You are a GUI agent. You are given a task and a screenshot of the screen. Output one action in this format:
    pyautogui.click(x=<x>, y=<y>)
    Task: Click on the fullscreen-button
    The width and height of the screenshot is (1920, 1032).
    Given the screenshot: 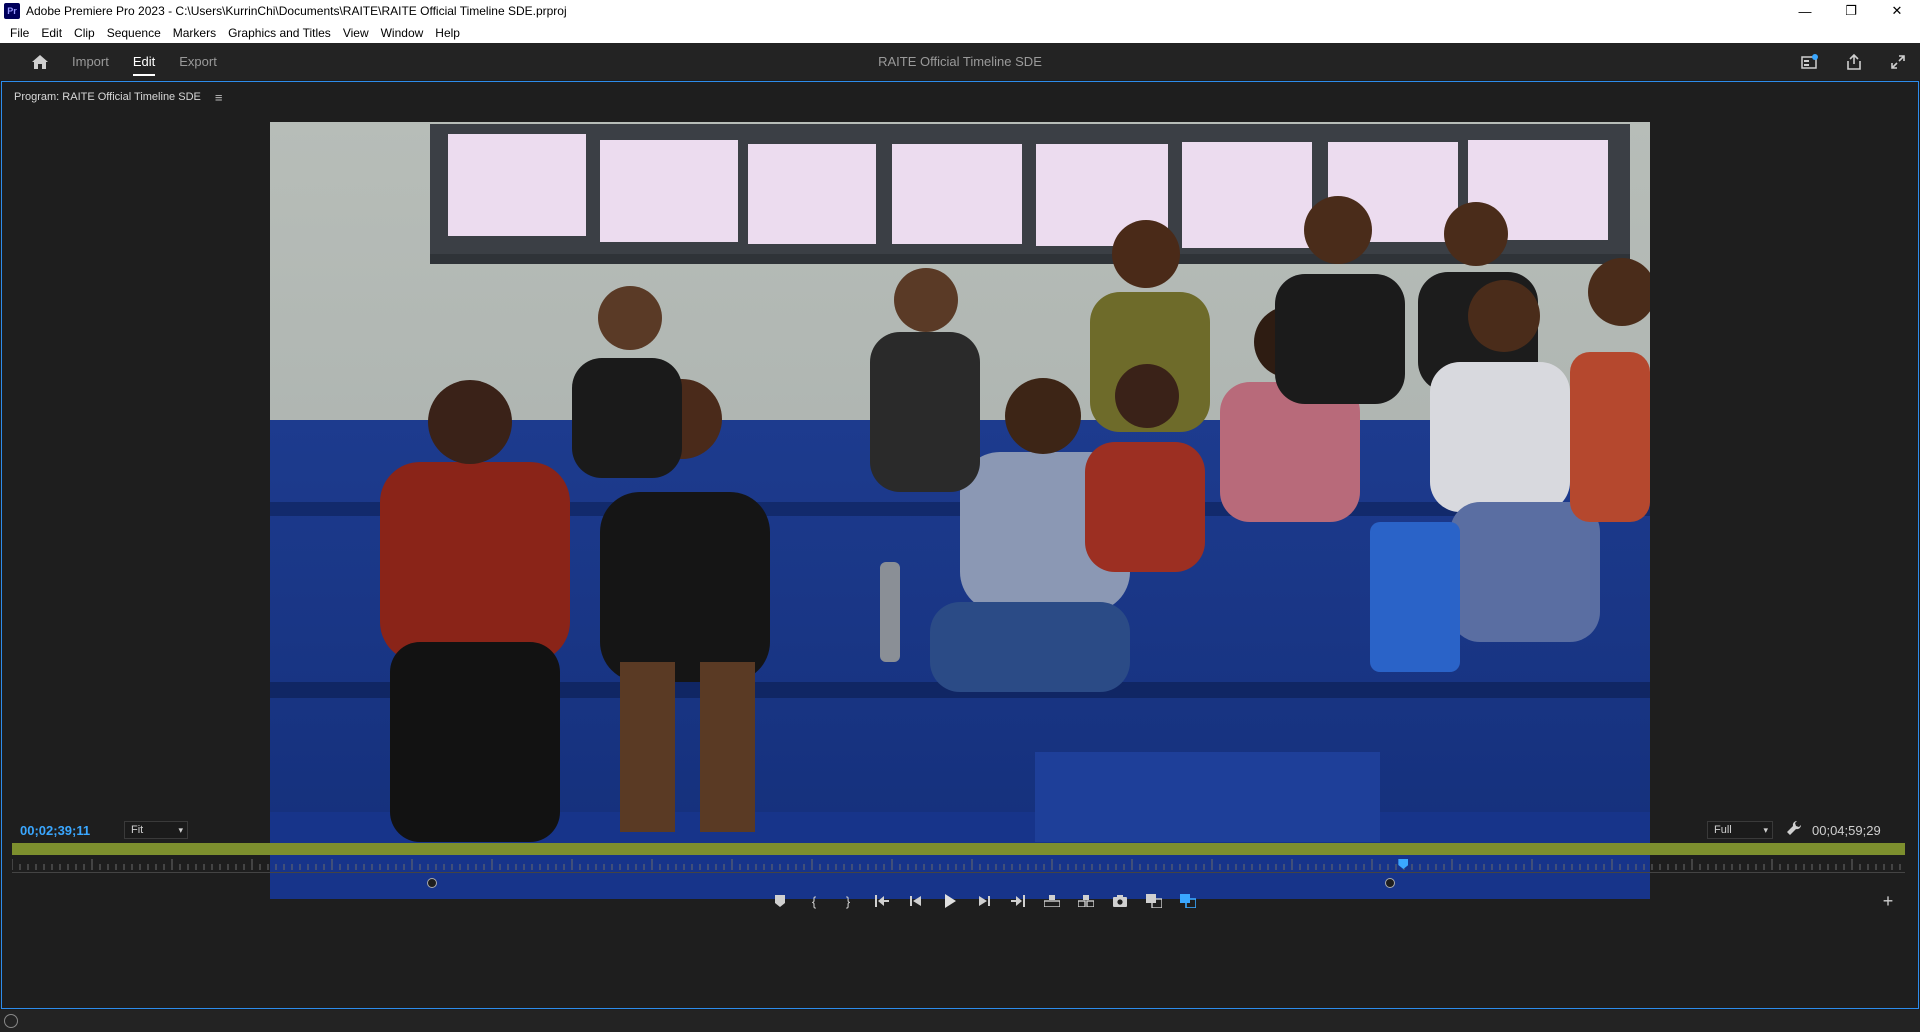 What is the action you would take?
    pyautogui.click(x=1898, y=62)
    